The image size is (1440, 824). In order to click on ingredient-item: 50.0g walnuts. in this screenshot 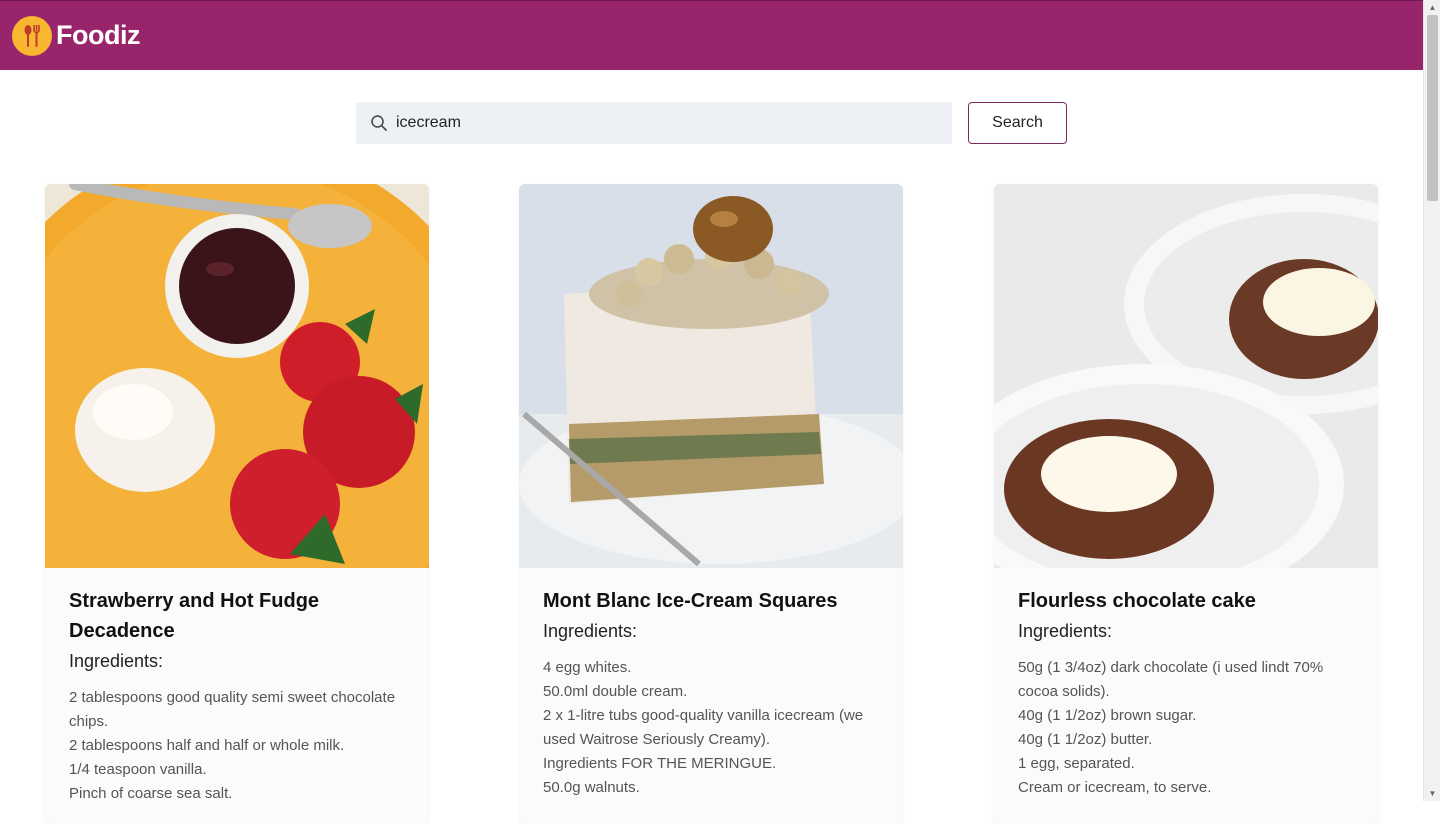, I will do `click(591, 787)`.